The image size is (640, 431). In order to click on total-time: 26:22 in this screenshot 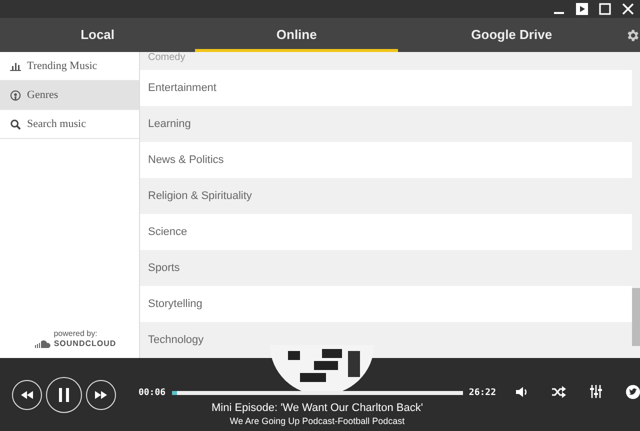, I will do `click(482, 393)`.